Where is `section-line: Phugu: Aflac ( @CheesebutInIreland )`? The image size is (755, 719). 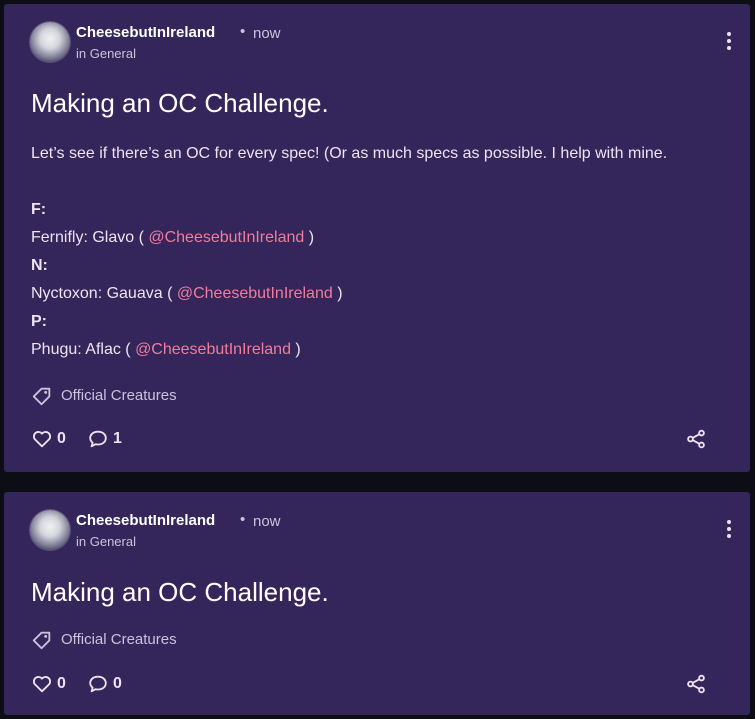 section-line: Phugu: Aflac ( @CheesebutInIreland ) is located at coordinates (166, 350).